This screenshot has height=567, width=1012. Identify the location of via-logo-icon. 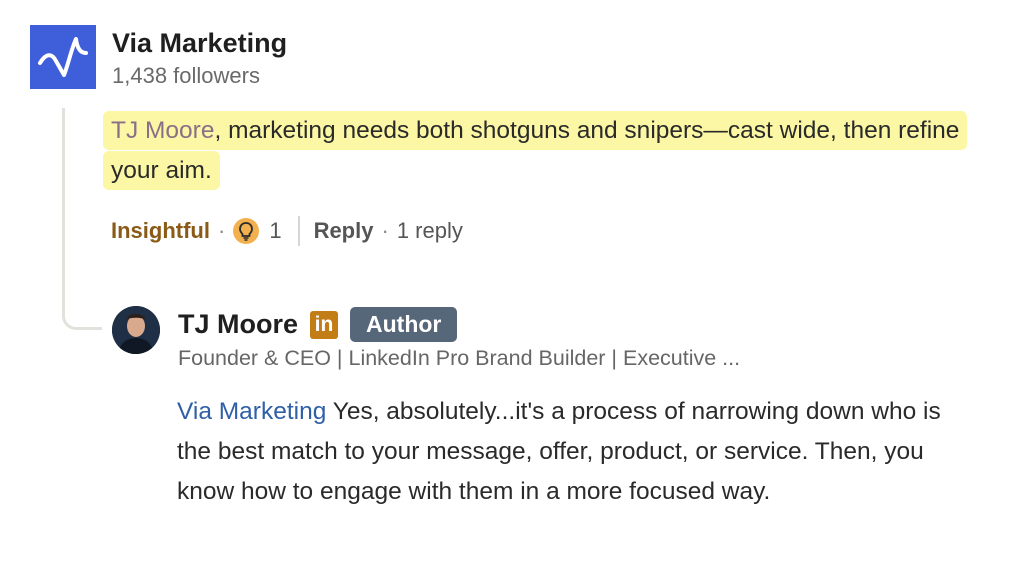
(63, 57).